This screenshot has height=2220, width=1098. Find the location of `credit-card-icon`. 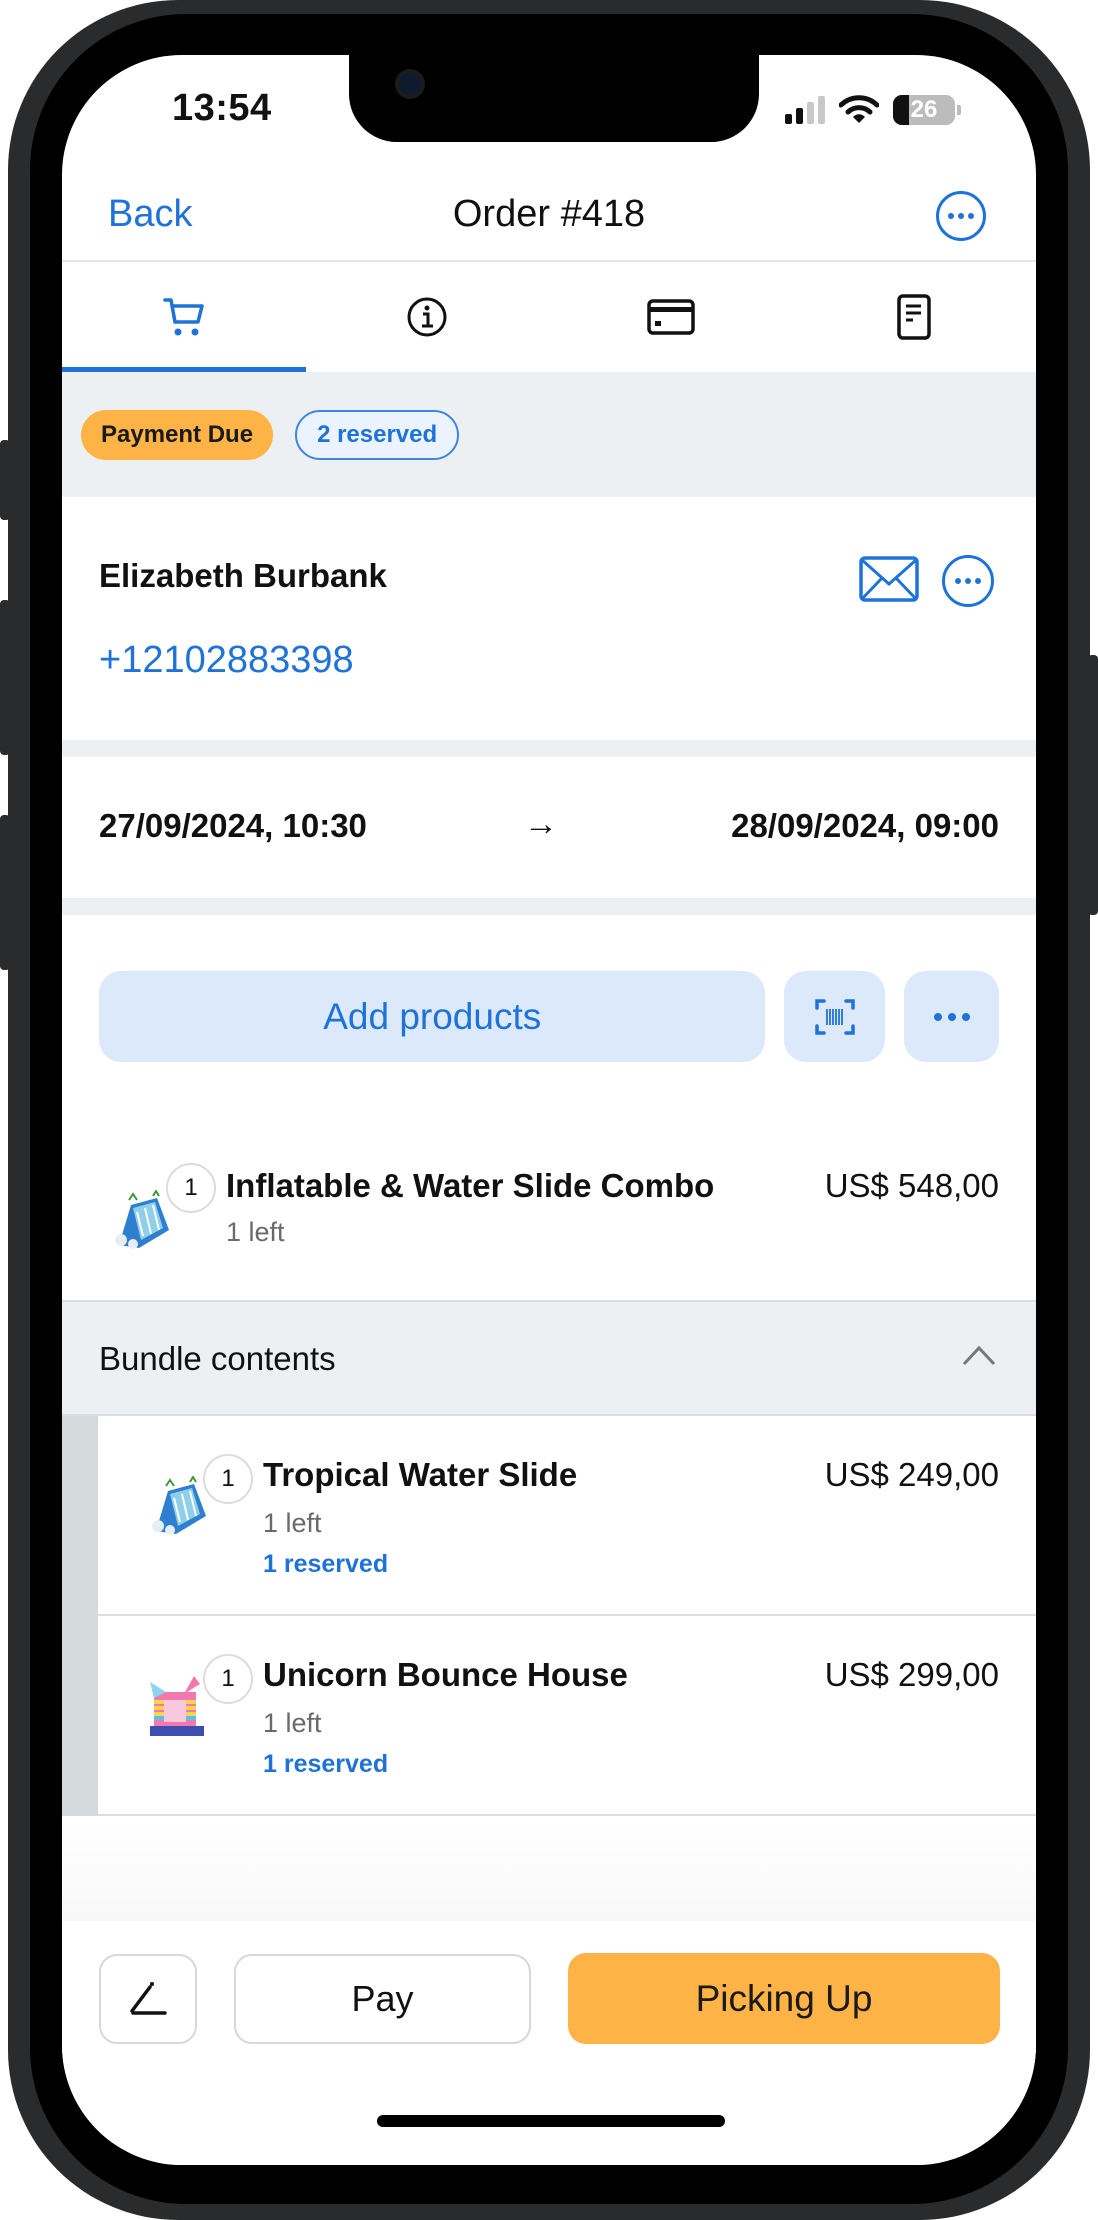

credit-card-icon is located at coordinates (671, 317).